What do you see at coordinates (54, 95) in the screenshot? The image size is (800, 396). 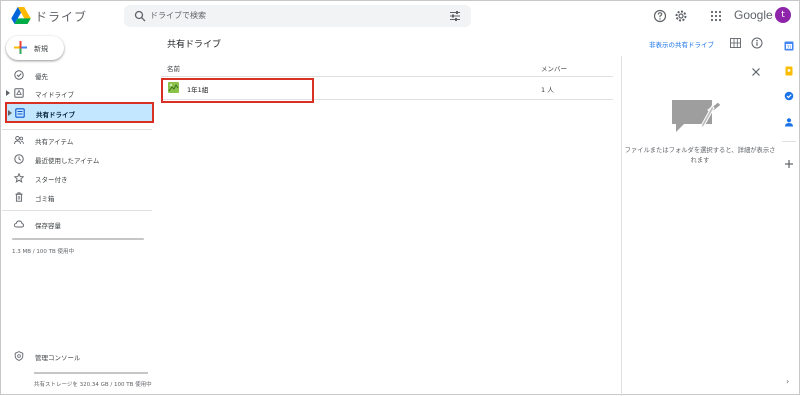 I see `sidebar-item-label: マイドライブ` at bounding box center [54, 95].